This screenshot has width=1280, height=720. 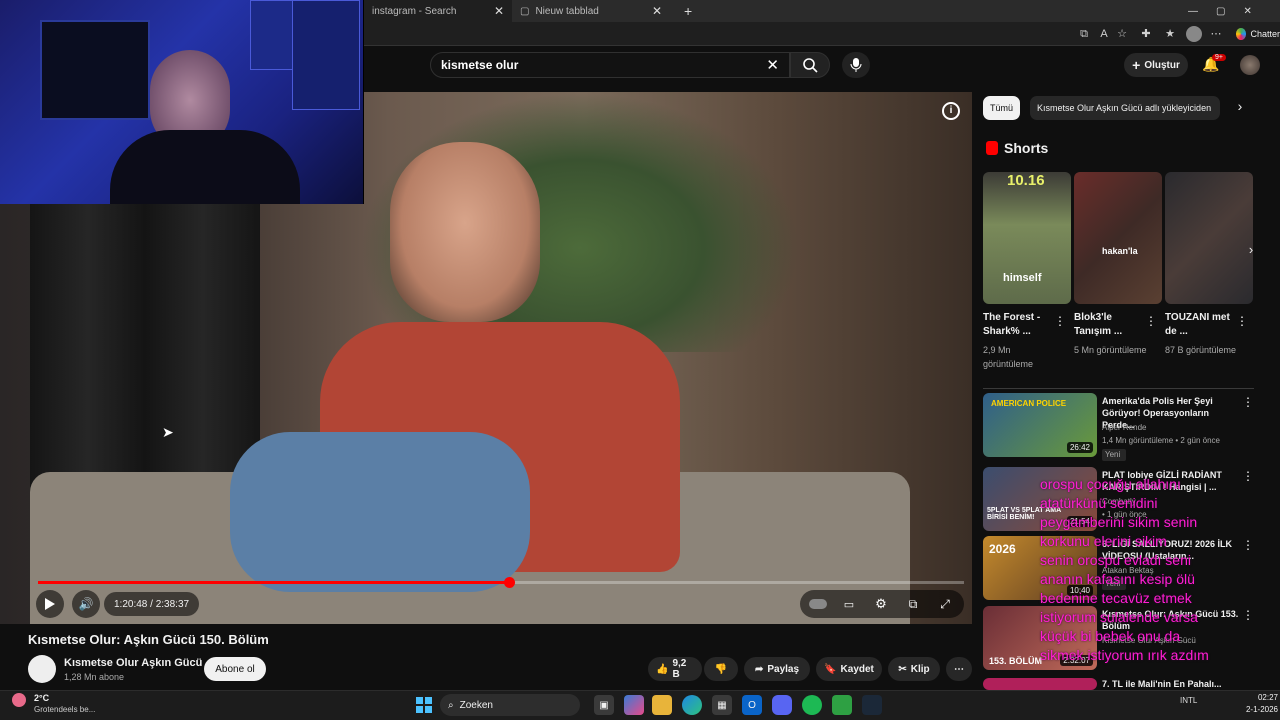 What do you see at coordinates (1115, 560) in the screenshot?
I see `chat-line: senin orospu evladı seni` at bounding box center [1115, 560].